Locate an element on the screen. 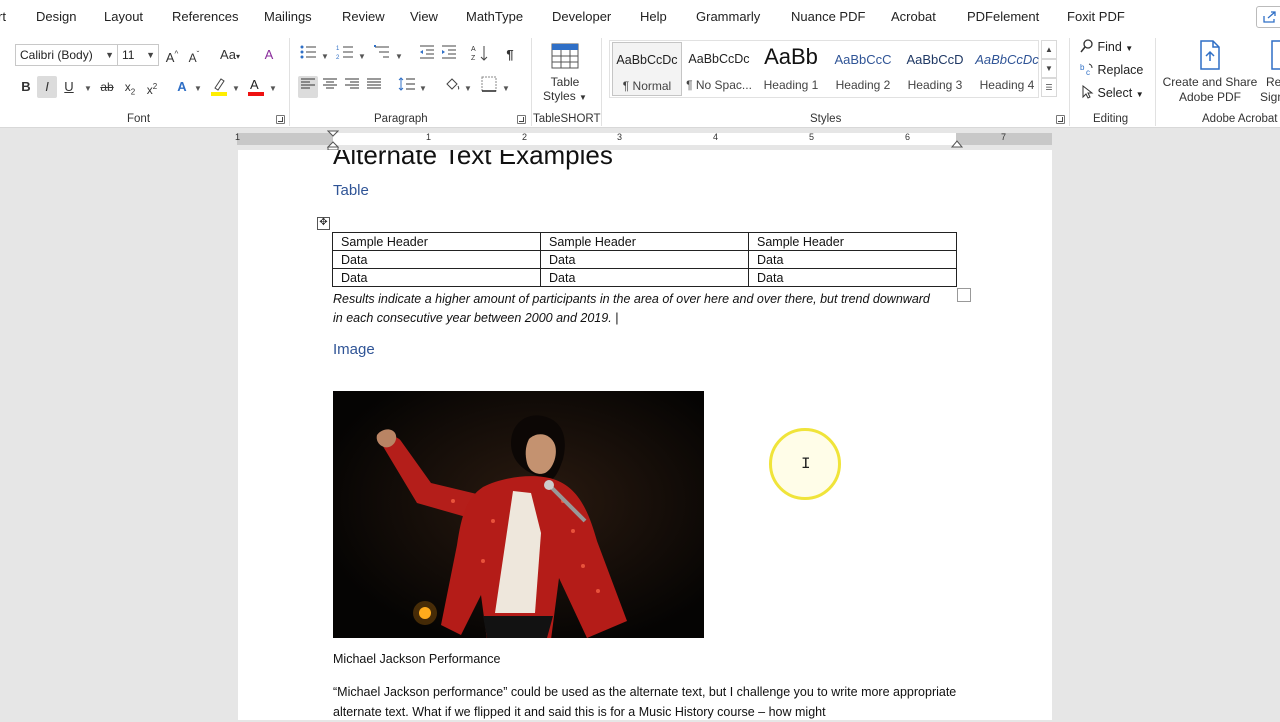 This screenshot has width=1280, height=722. gallery-scroll-down: ▼ is located at coordinates (1049, 68).